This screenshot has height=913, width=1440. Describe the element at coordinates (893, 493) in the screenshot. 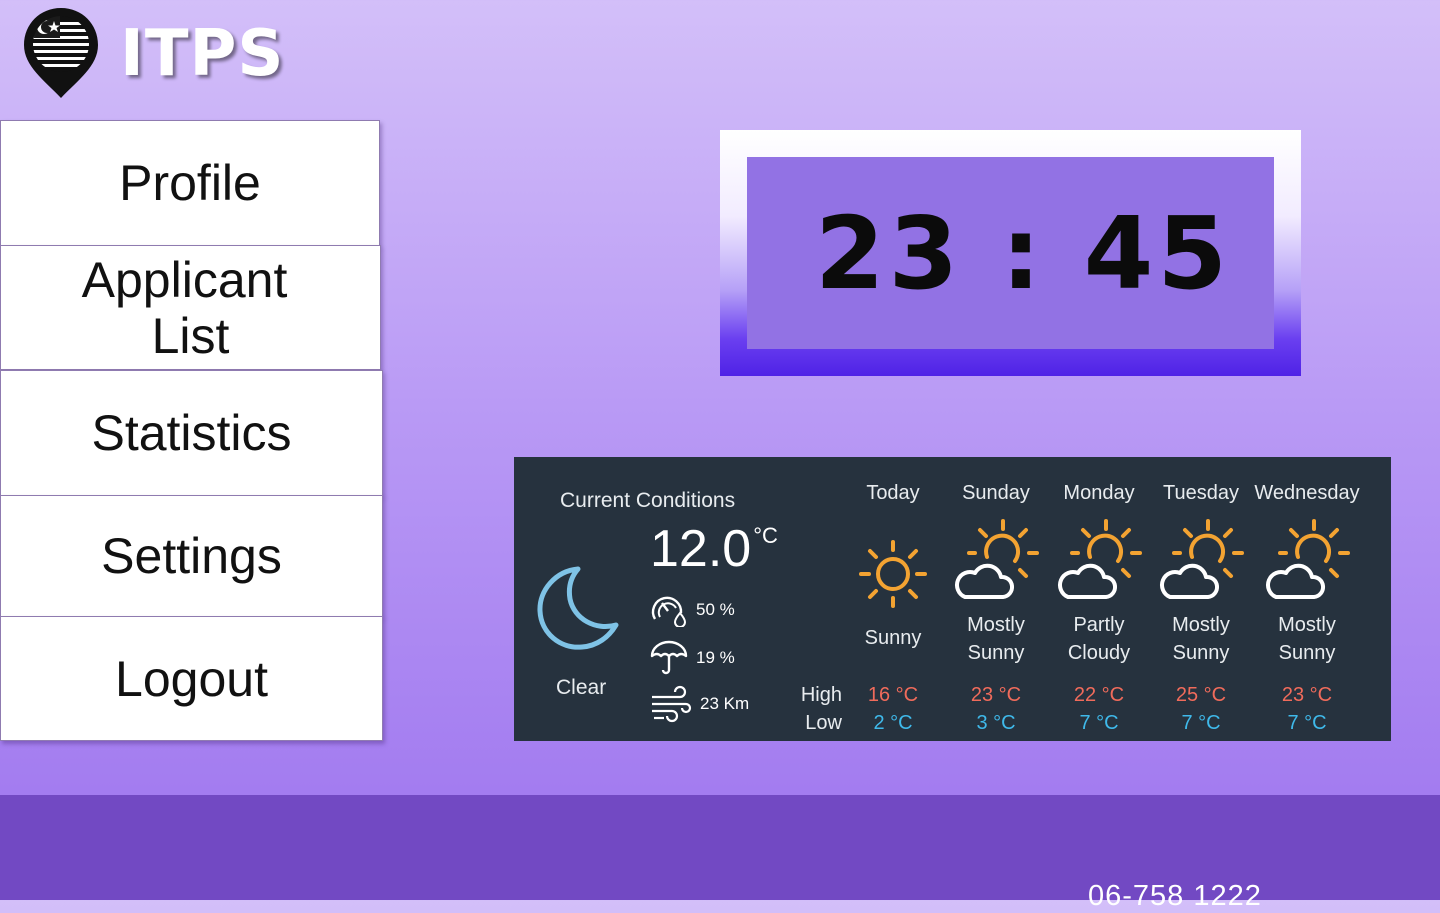

I see `forecast-day-name: Today` at that location.